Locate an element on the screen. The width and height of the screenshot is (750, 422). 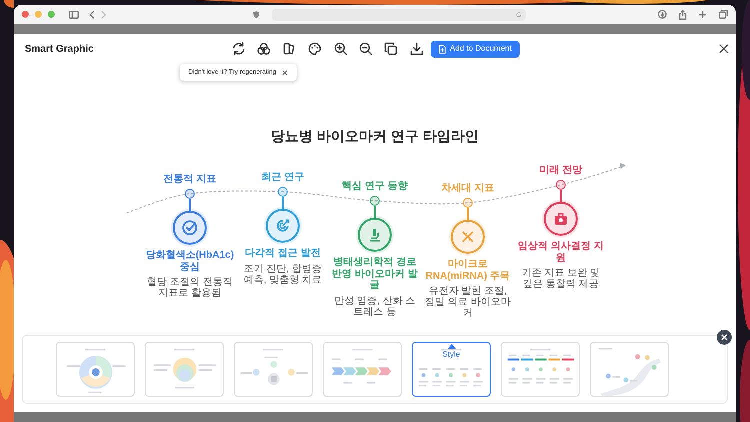
stage-title: 병태생리학적 경로 반영 바이오마커 발굴 is located at coordinates (375, 274).